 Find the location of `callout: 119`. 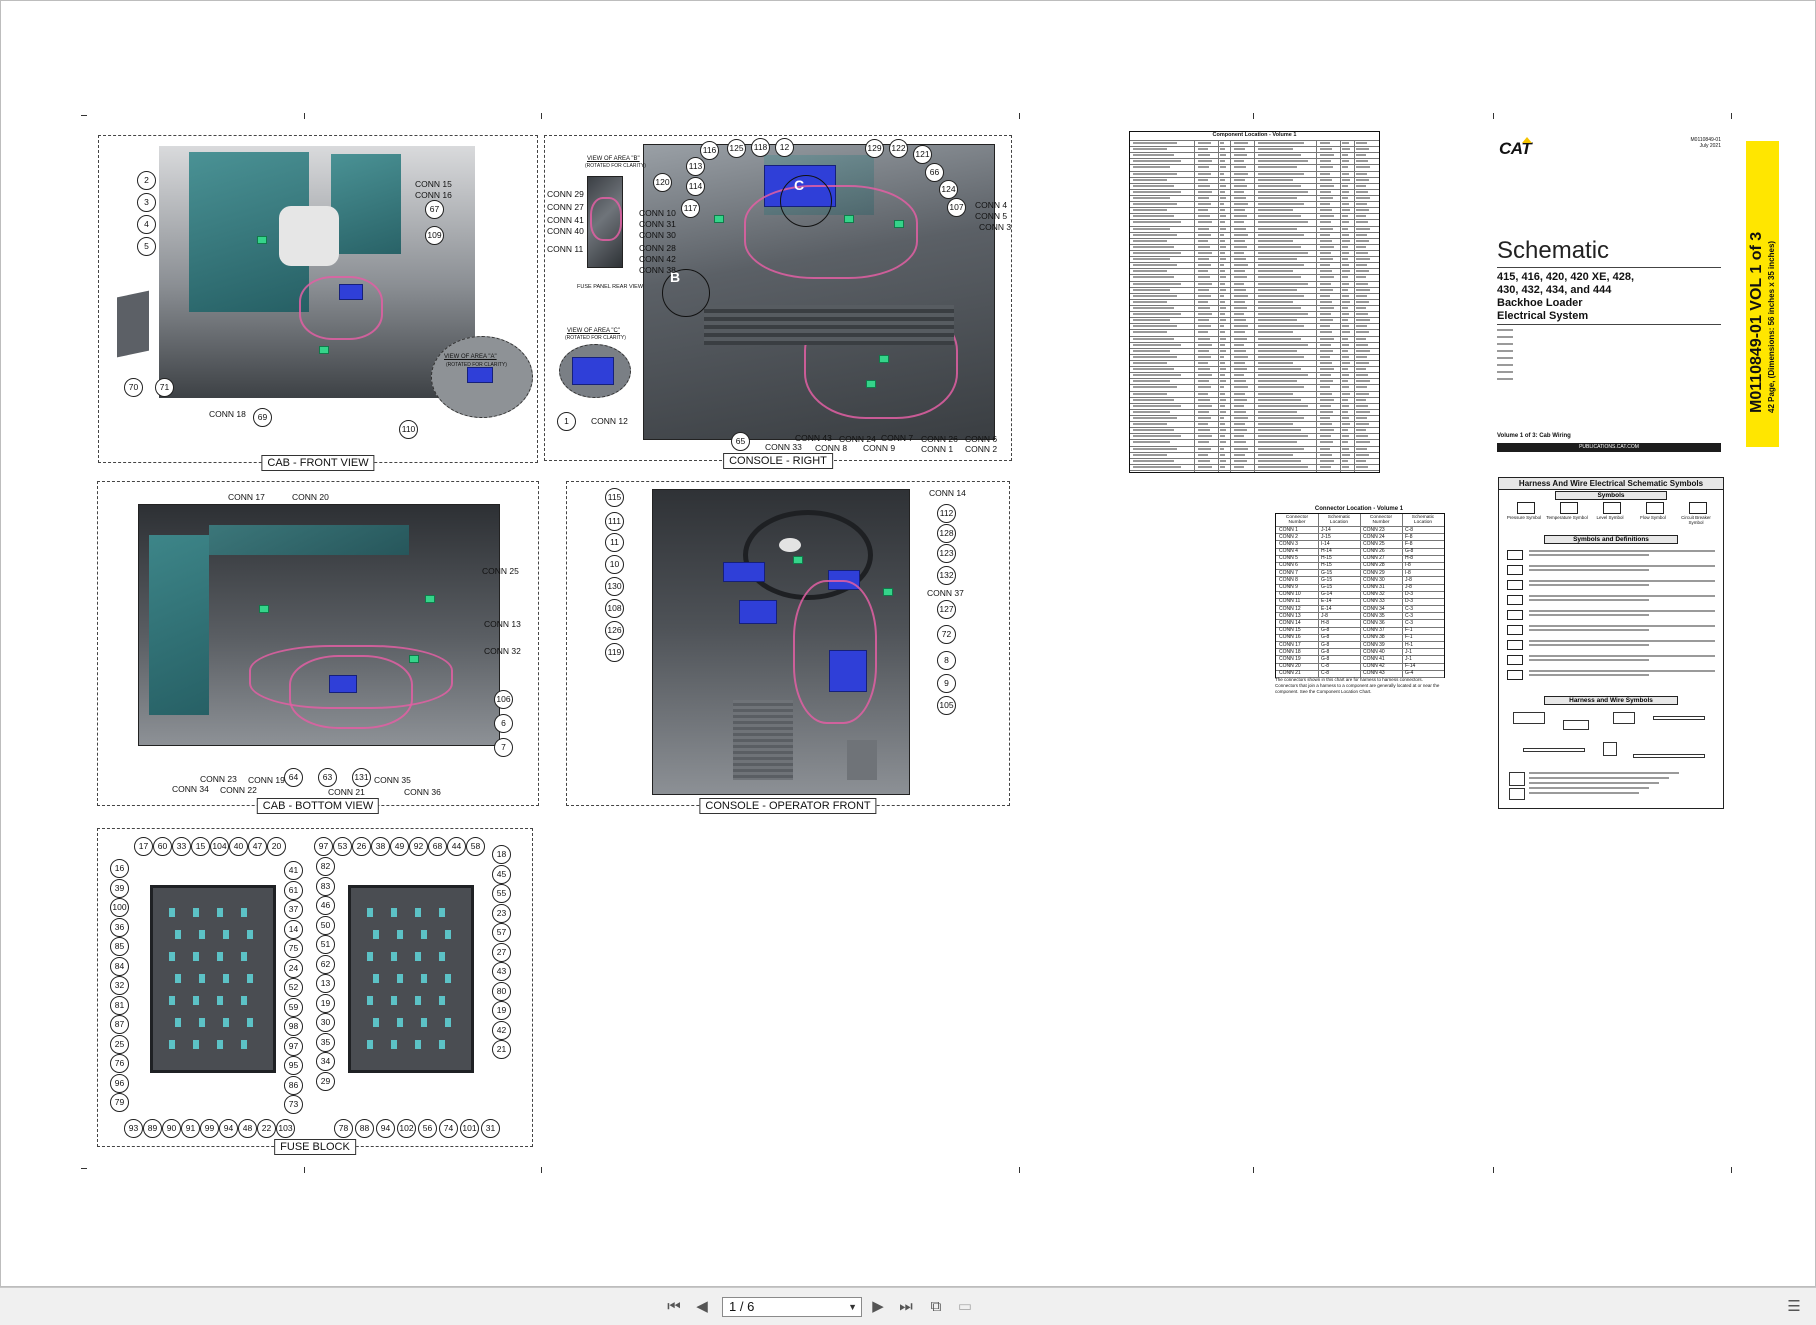

callout: 119 is located at coordinates (614, 652).